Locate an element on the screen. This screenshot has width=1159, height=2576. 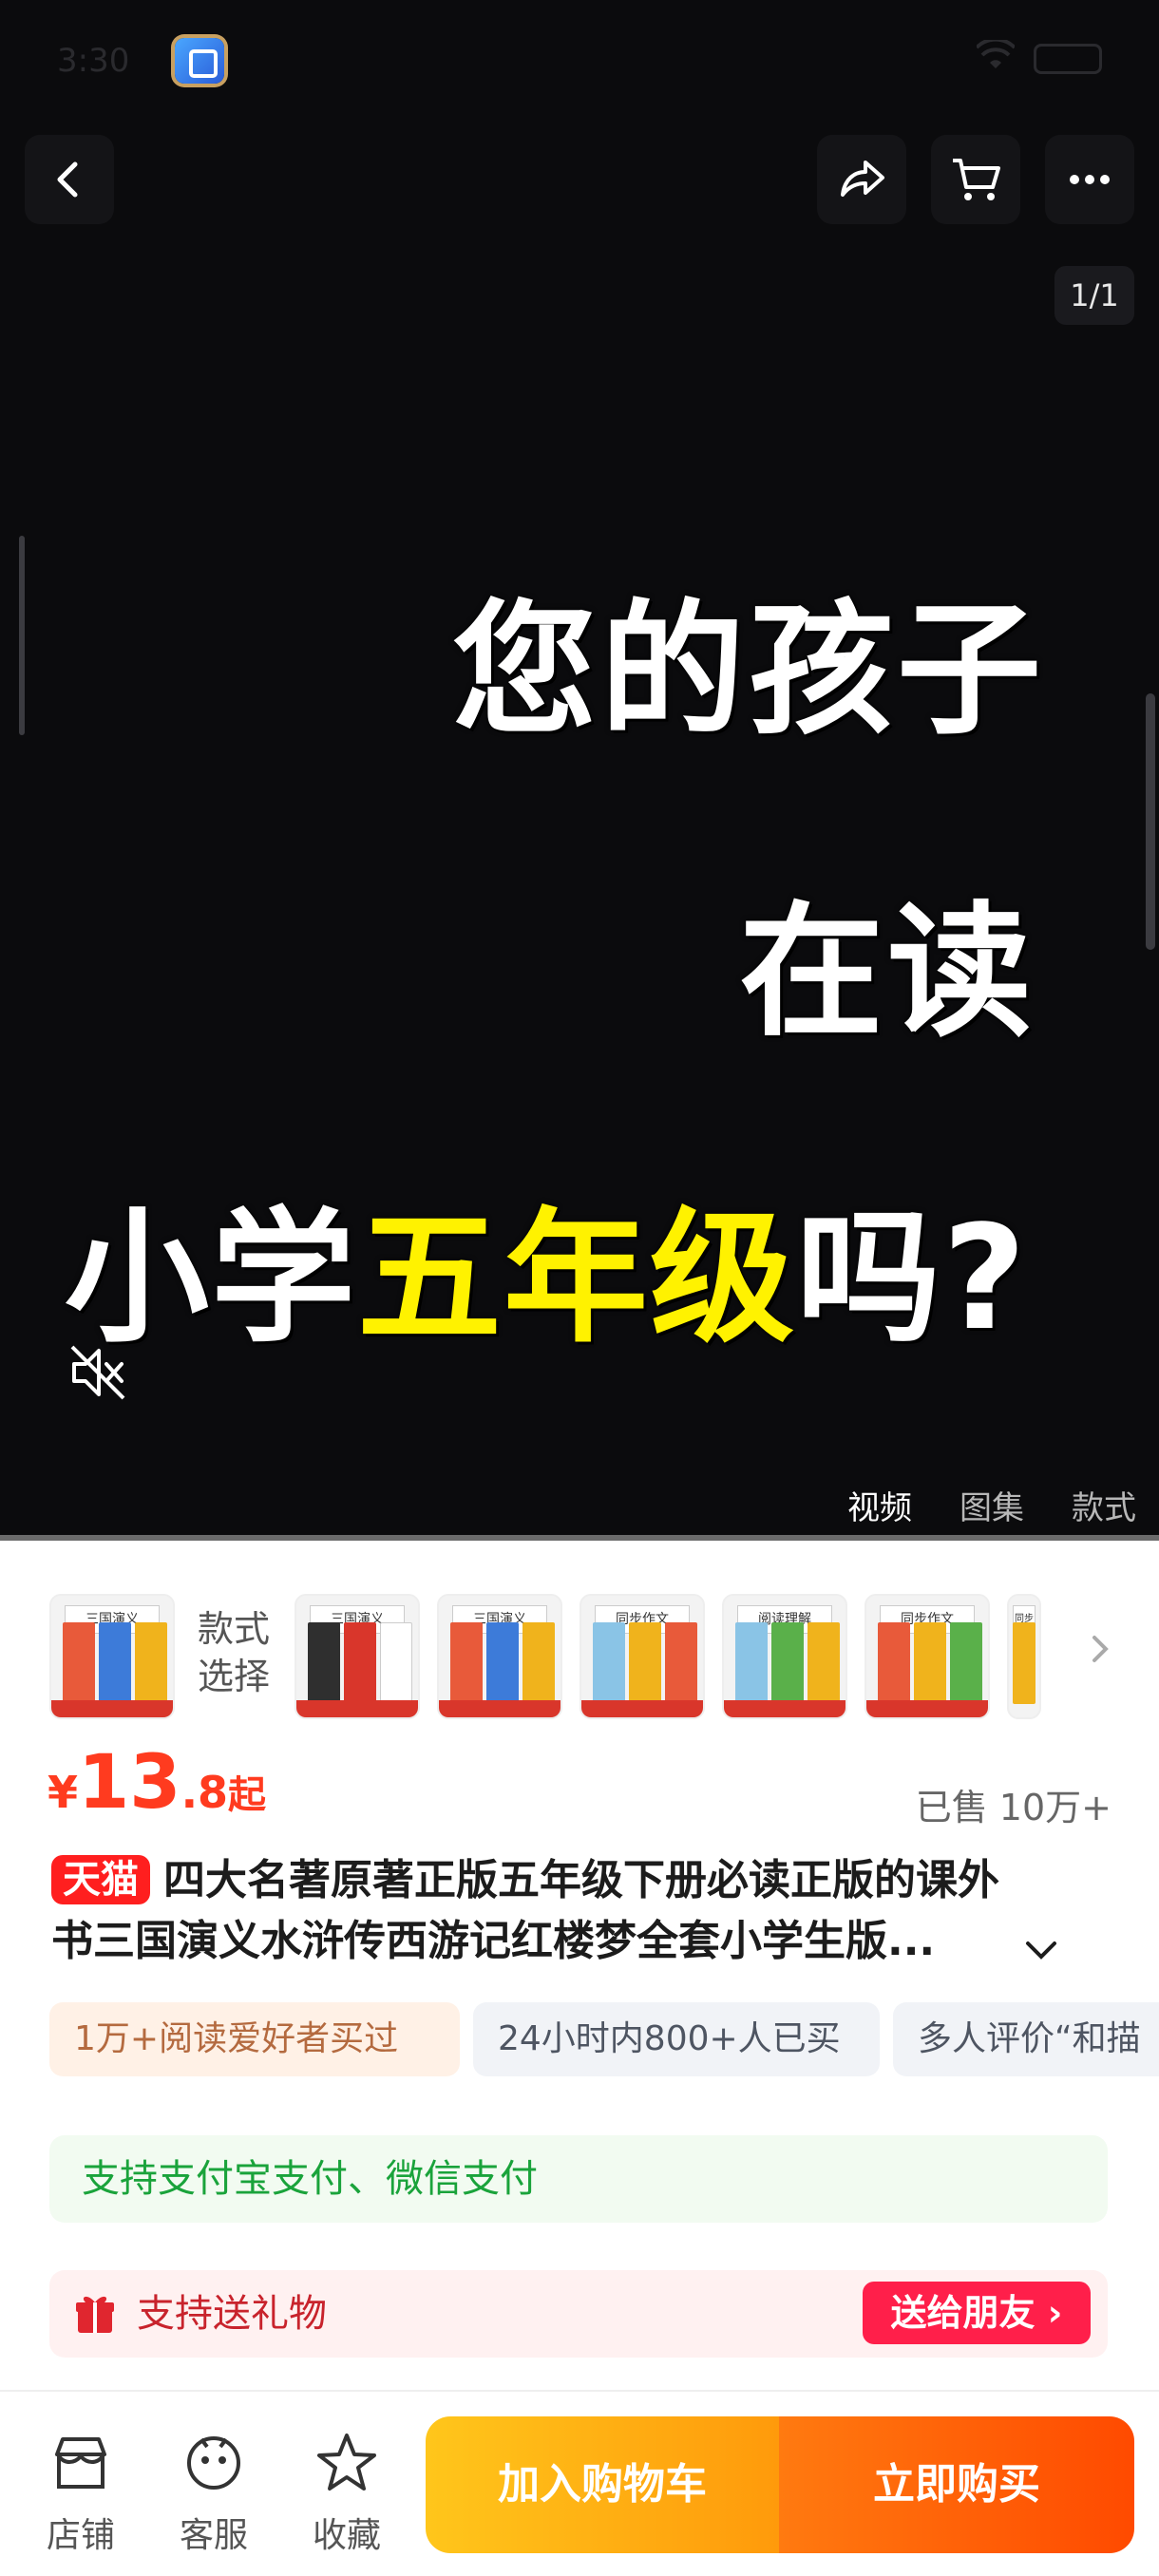
service-button: 客服 is located at coordinates (214, 2492).